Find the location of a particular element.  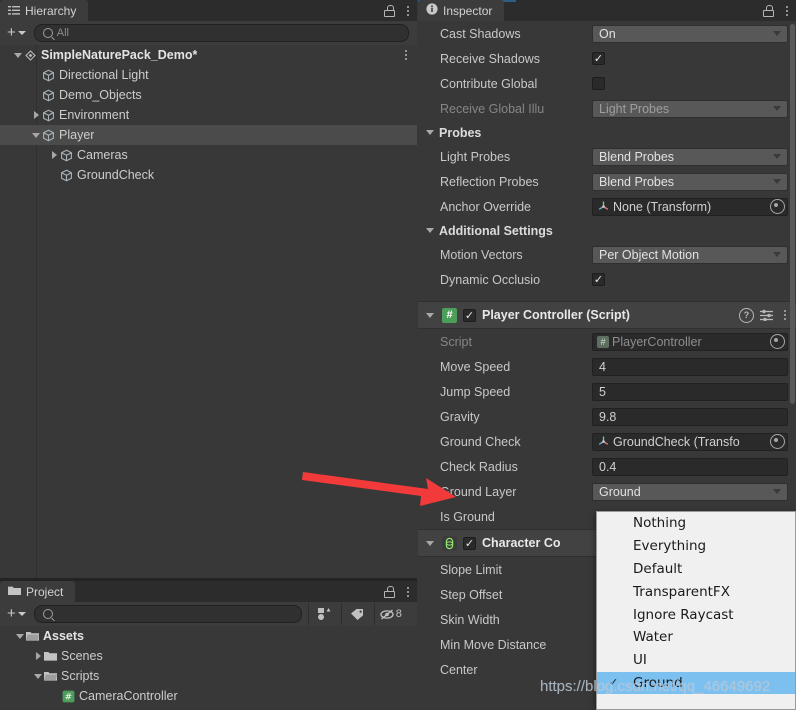

hierarchy-item-label: GroundCheck is located at coordinates (116, 175).